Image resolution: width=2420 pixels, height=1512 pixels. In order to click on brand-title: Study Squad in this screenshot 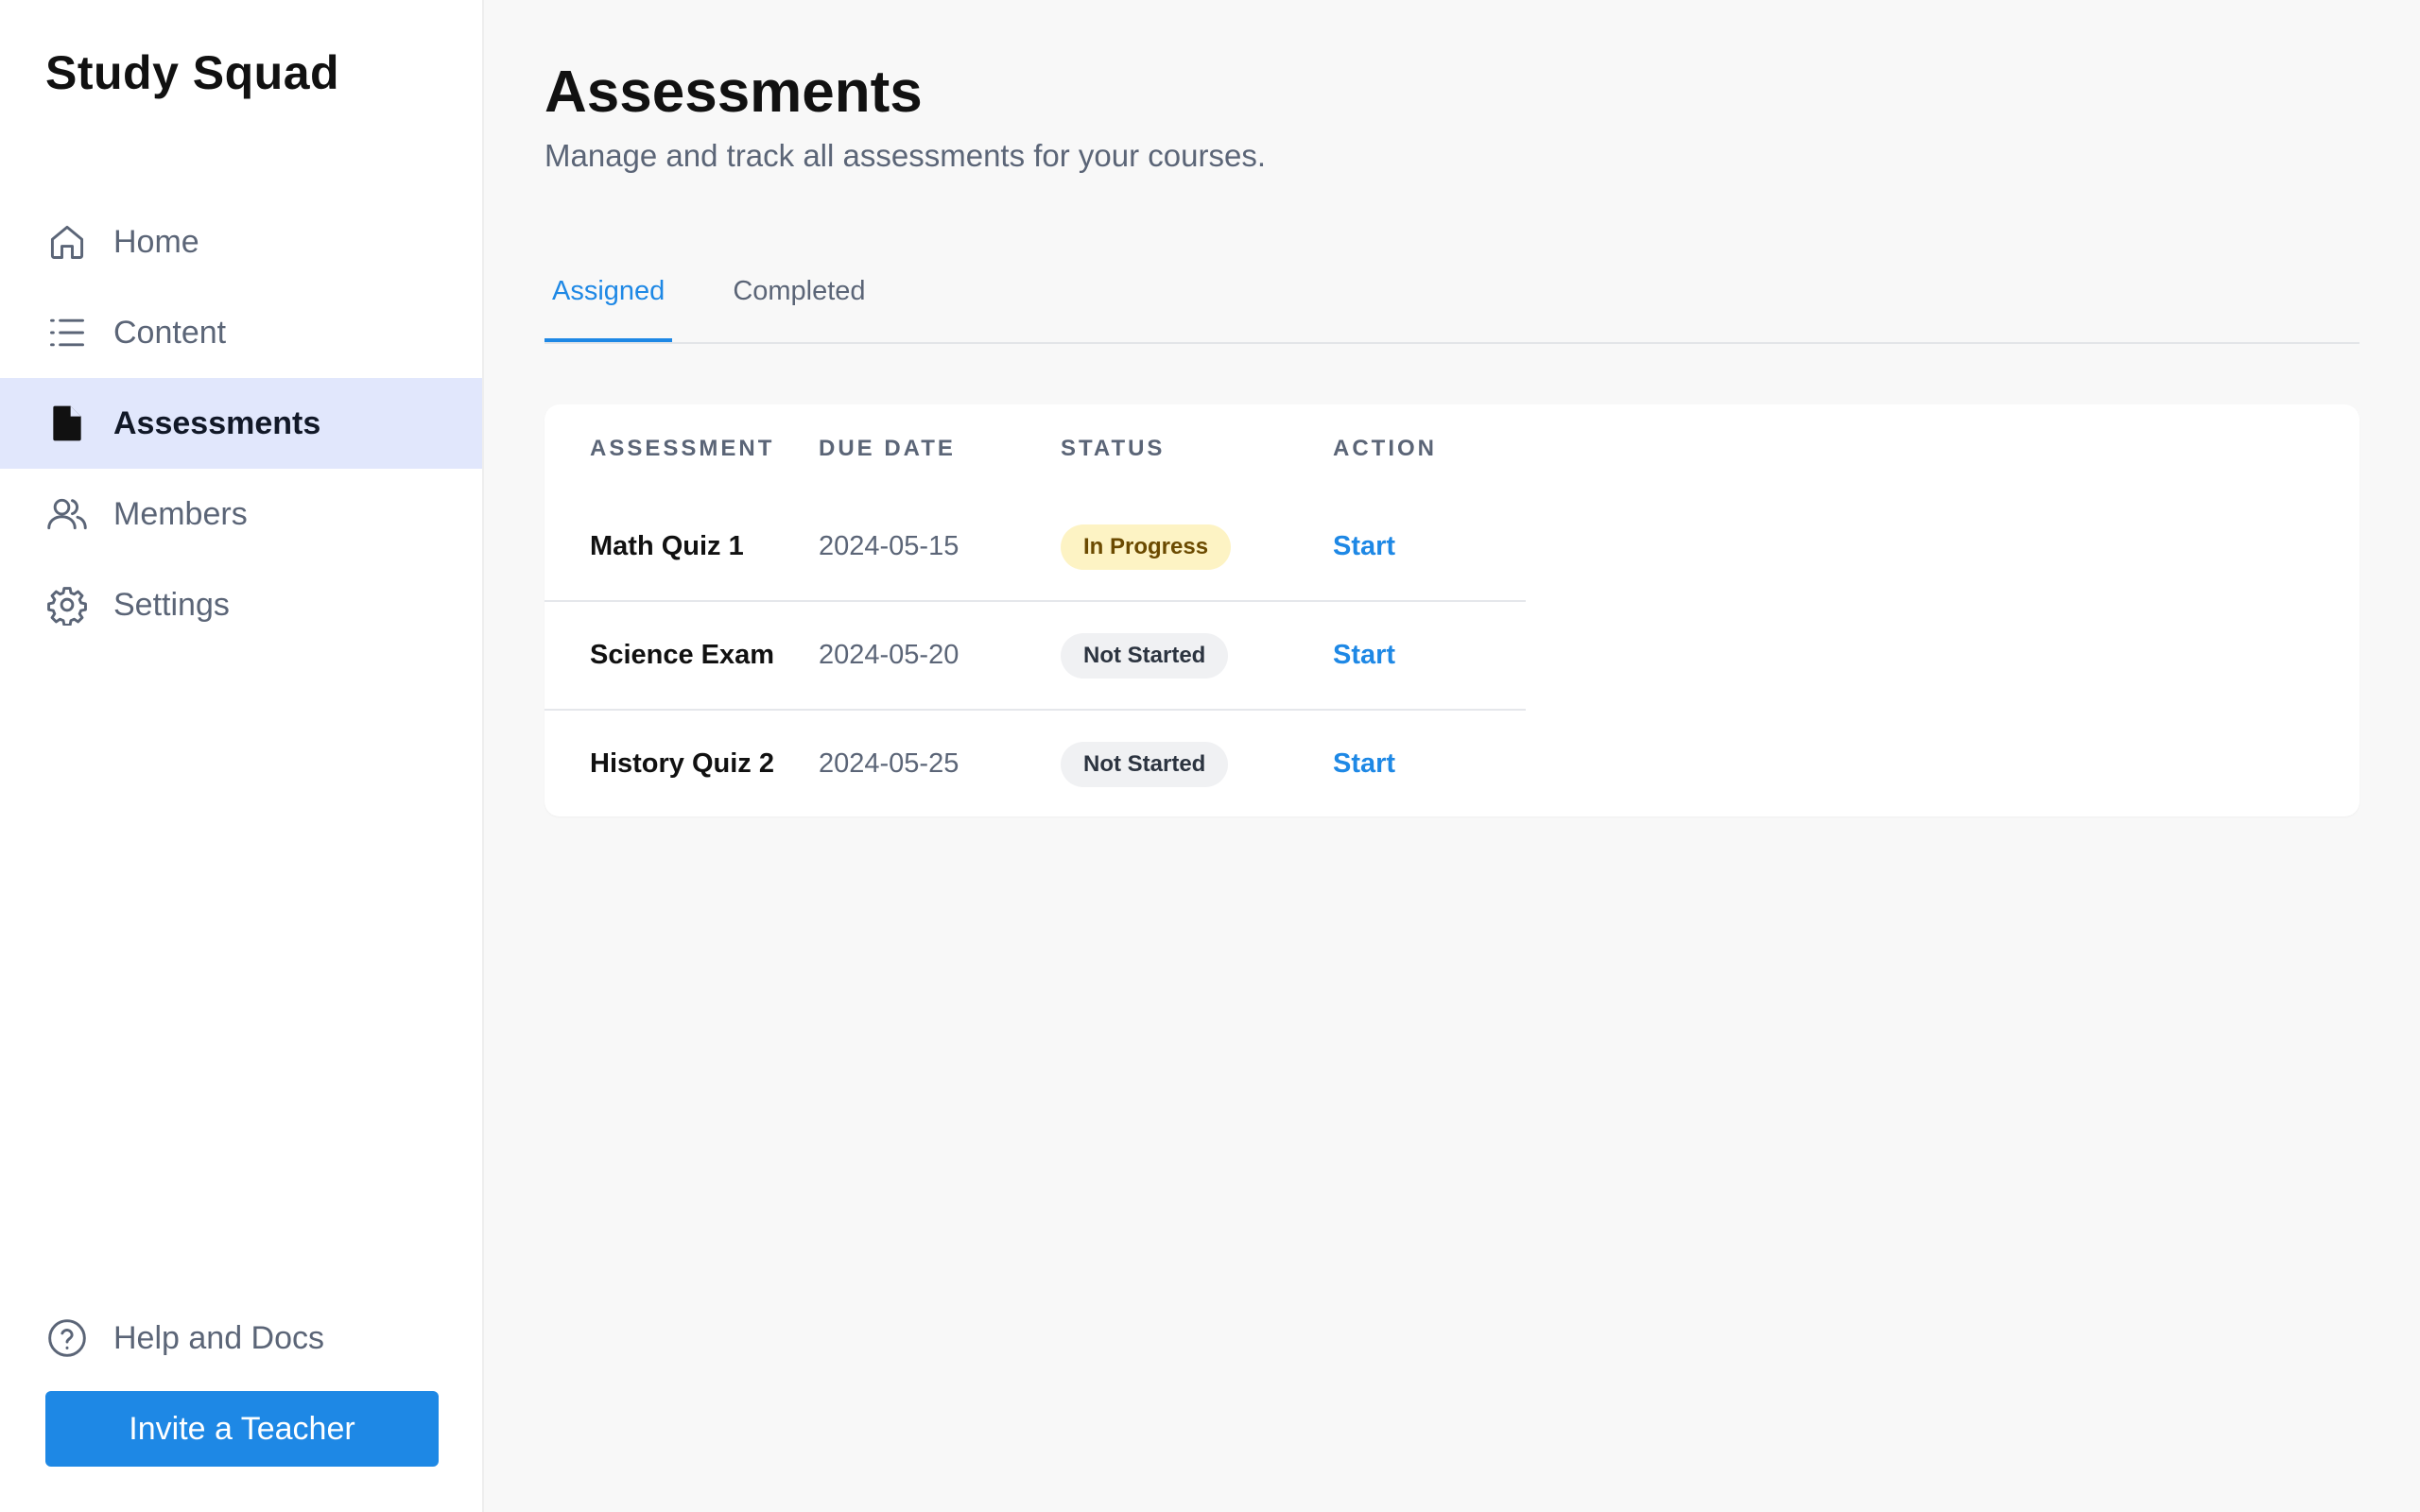, I will do `click(193, 72)`.